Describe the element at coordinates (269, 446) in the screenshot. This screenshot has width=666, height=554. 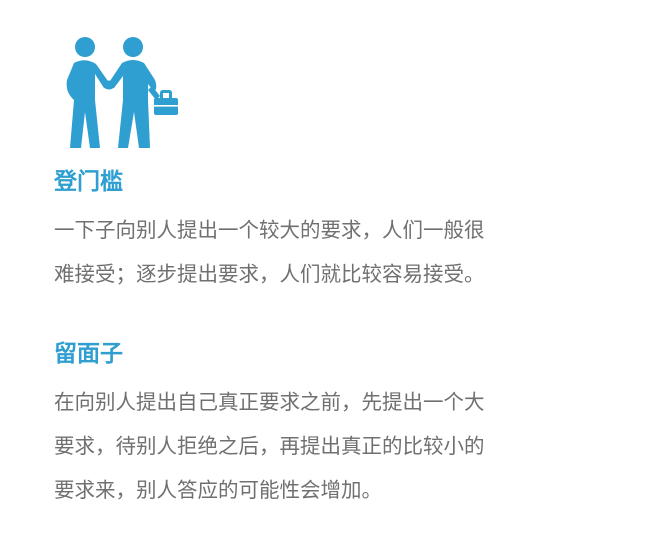
I see `body-line: 要求，待别人拒绝之后，再提出真正的比较小的` at that location.